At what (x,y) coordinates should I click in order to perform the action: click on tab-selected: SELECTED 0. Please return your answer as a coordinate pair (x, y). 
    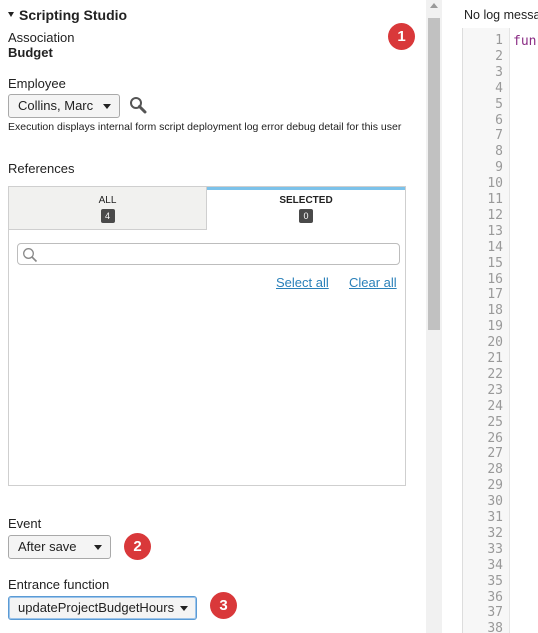
    Looking at the image, I should click on (306, 208).